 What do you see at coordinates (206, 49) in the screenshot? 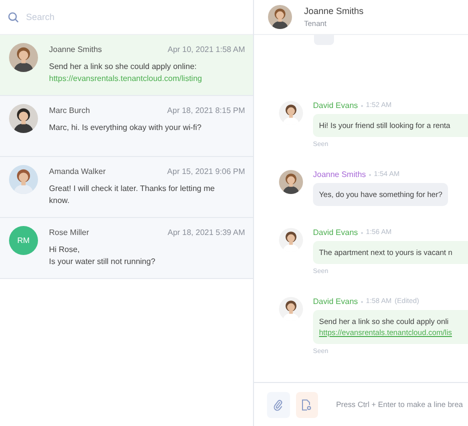
I see `message-date: Apr 10, 2021 1:58 AM` at bounding box center [206, 49].